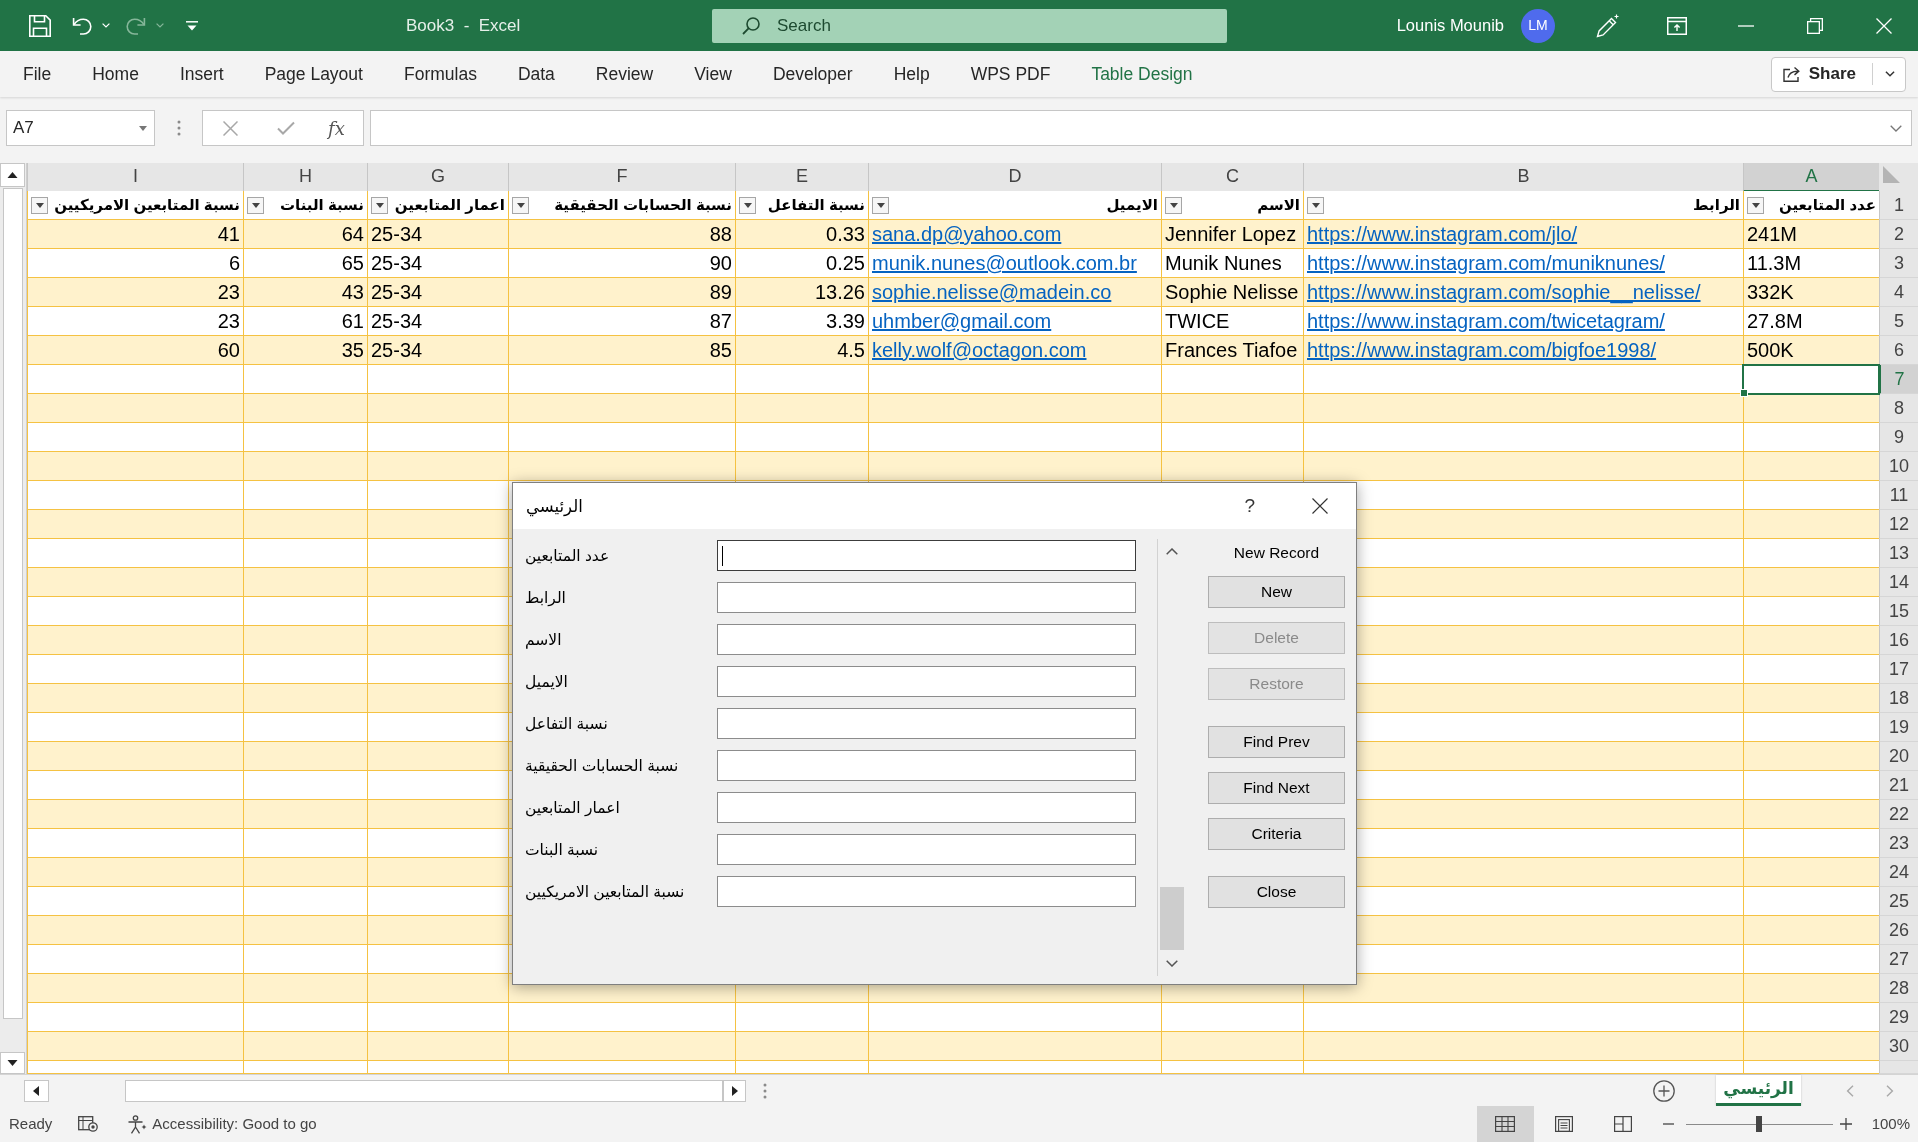  I want to click on link: https://www.instagram.com/twicetagram/, so click(1486, 321).